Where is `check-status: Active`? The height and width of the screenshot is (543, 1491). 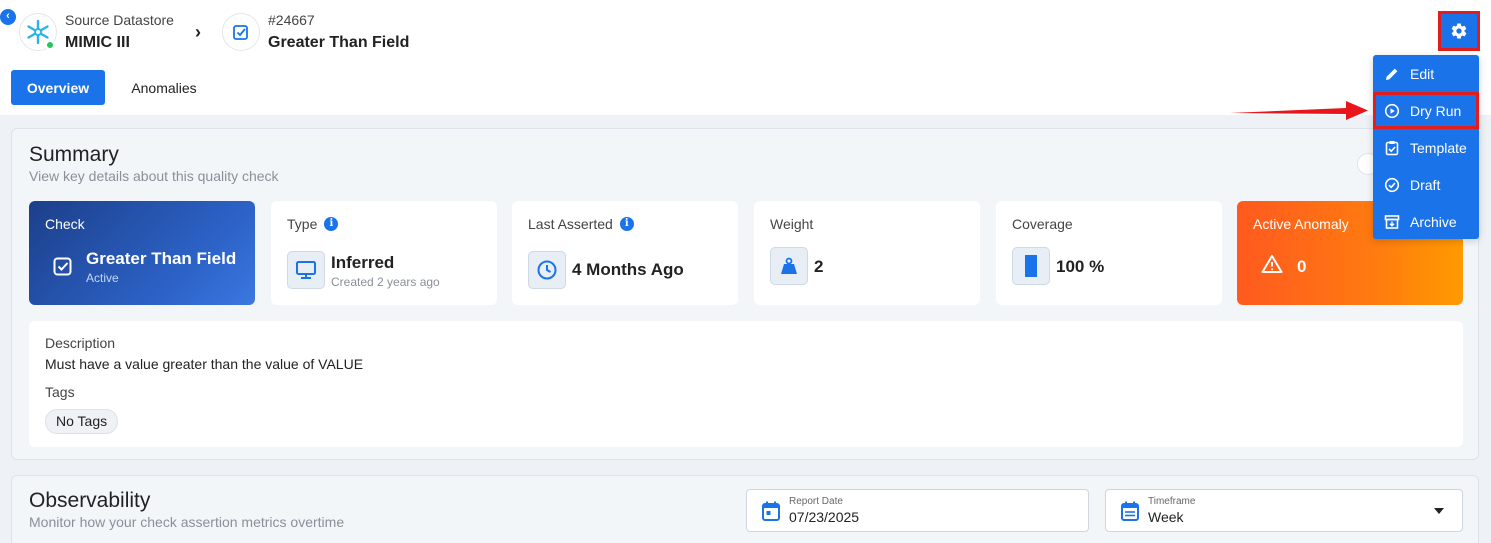
check-status: Active is located at coordinates (102, 278).